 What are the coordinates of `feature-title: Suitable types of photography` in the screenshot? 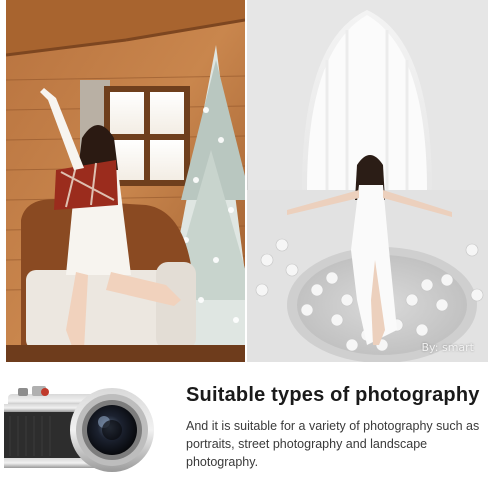 It's located at (333, 395).